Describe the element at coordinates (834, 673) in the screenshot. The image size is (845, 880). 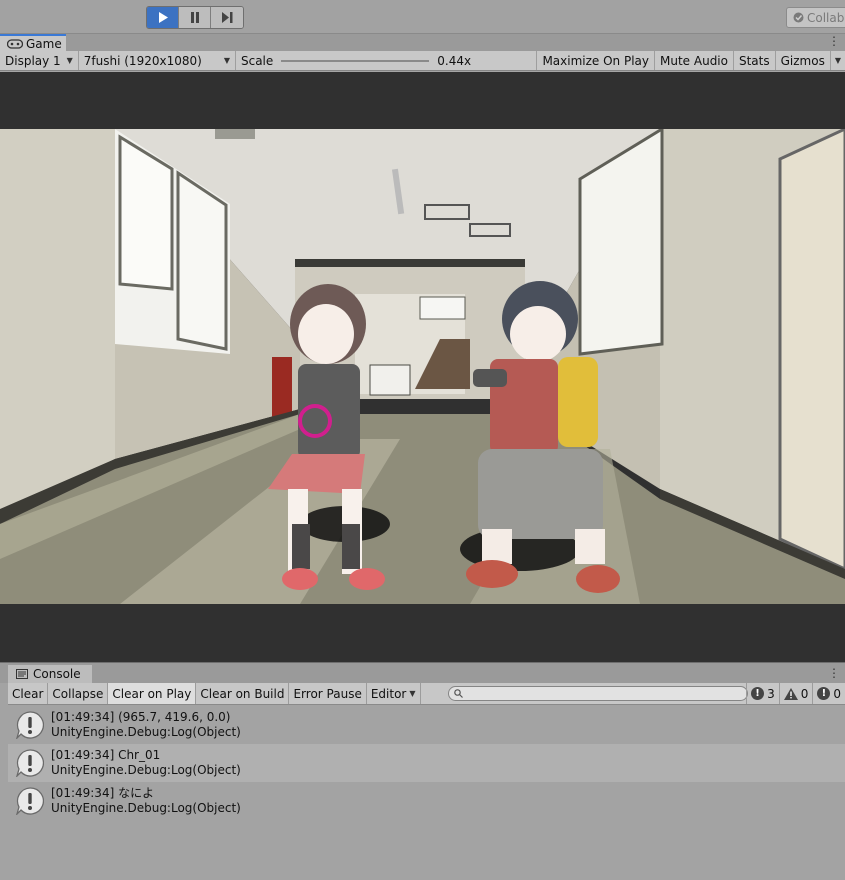
I see `console-menu-icon: ⋮` at that location.